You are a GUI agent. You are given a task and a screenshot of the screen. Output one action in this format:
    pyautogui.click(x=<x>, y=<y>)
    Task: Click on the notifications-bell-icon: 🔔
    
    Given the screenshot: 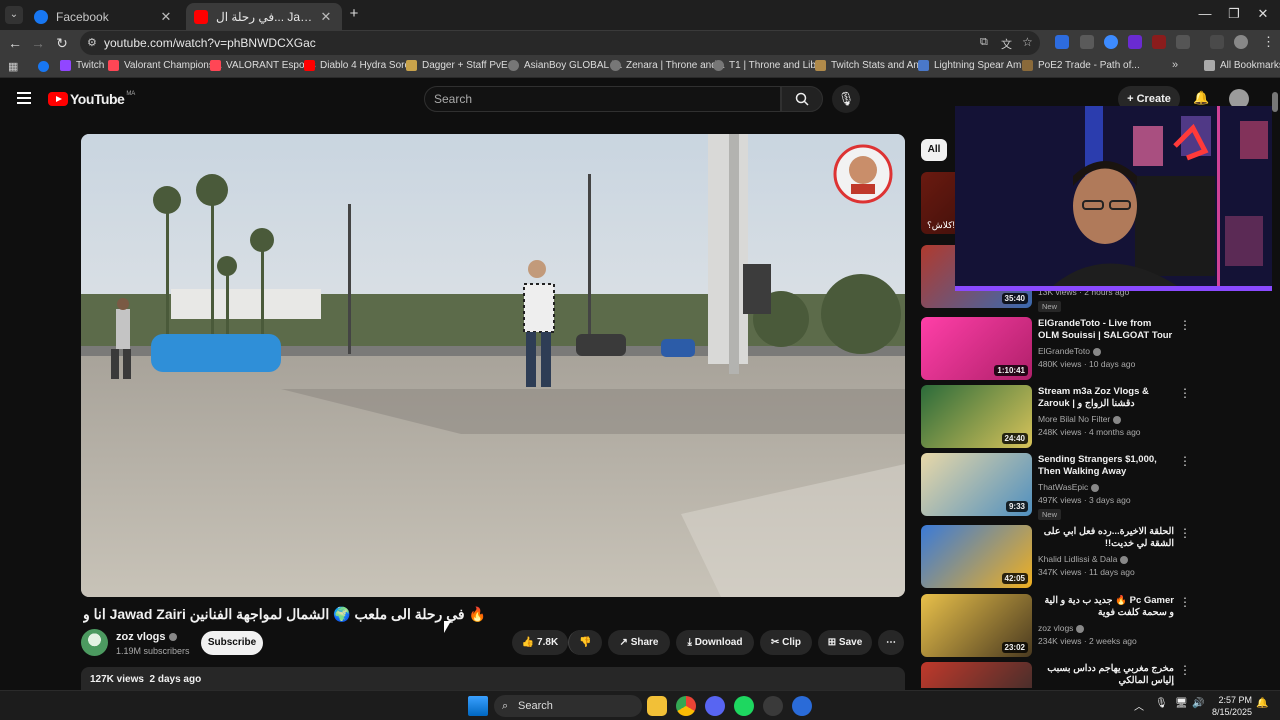 What is the action you would take?
    pyautogui.click(x=1201, y=98)
    